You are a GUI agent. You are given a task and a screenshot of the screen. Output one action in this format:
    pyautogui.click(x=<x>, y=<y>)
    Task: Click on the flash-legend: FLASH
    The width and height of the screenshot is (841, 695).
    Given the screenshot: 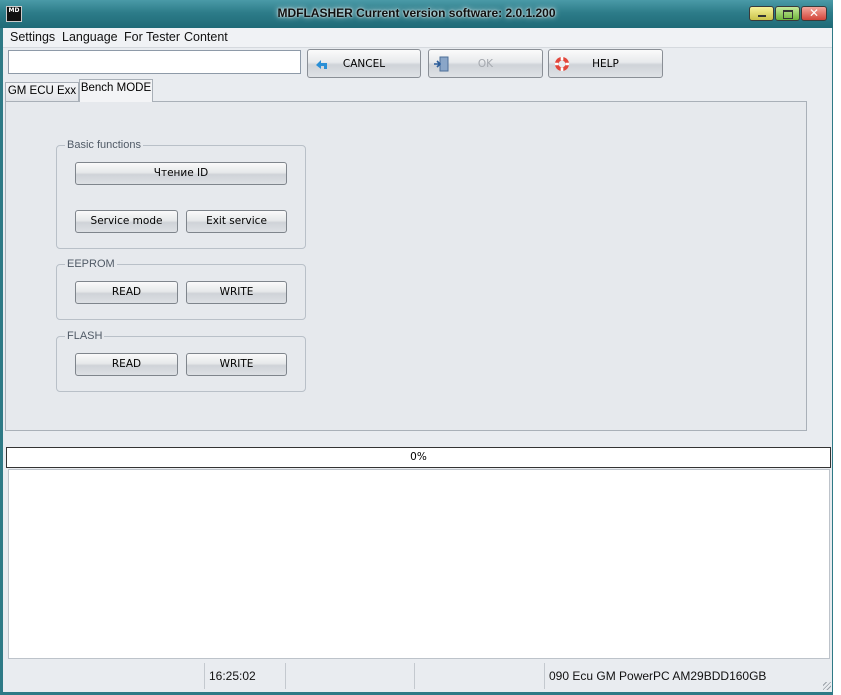 What is the action you would take?
    pyautogui.click(x=85, y=336)
    